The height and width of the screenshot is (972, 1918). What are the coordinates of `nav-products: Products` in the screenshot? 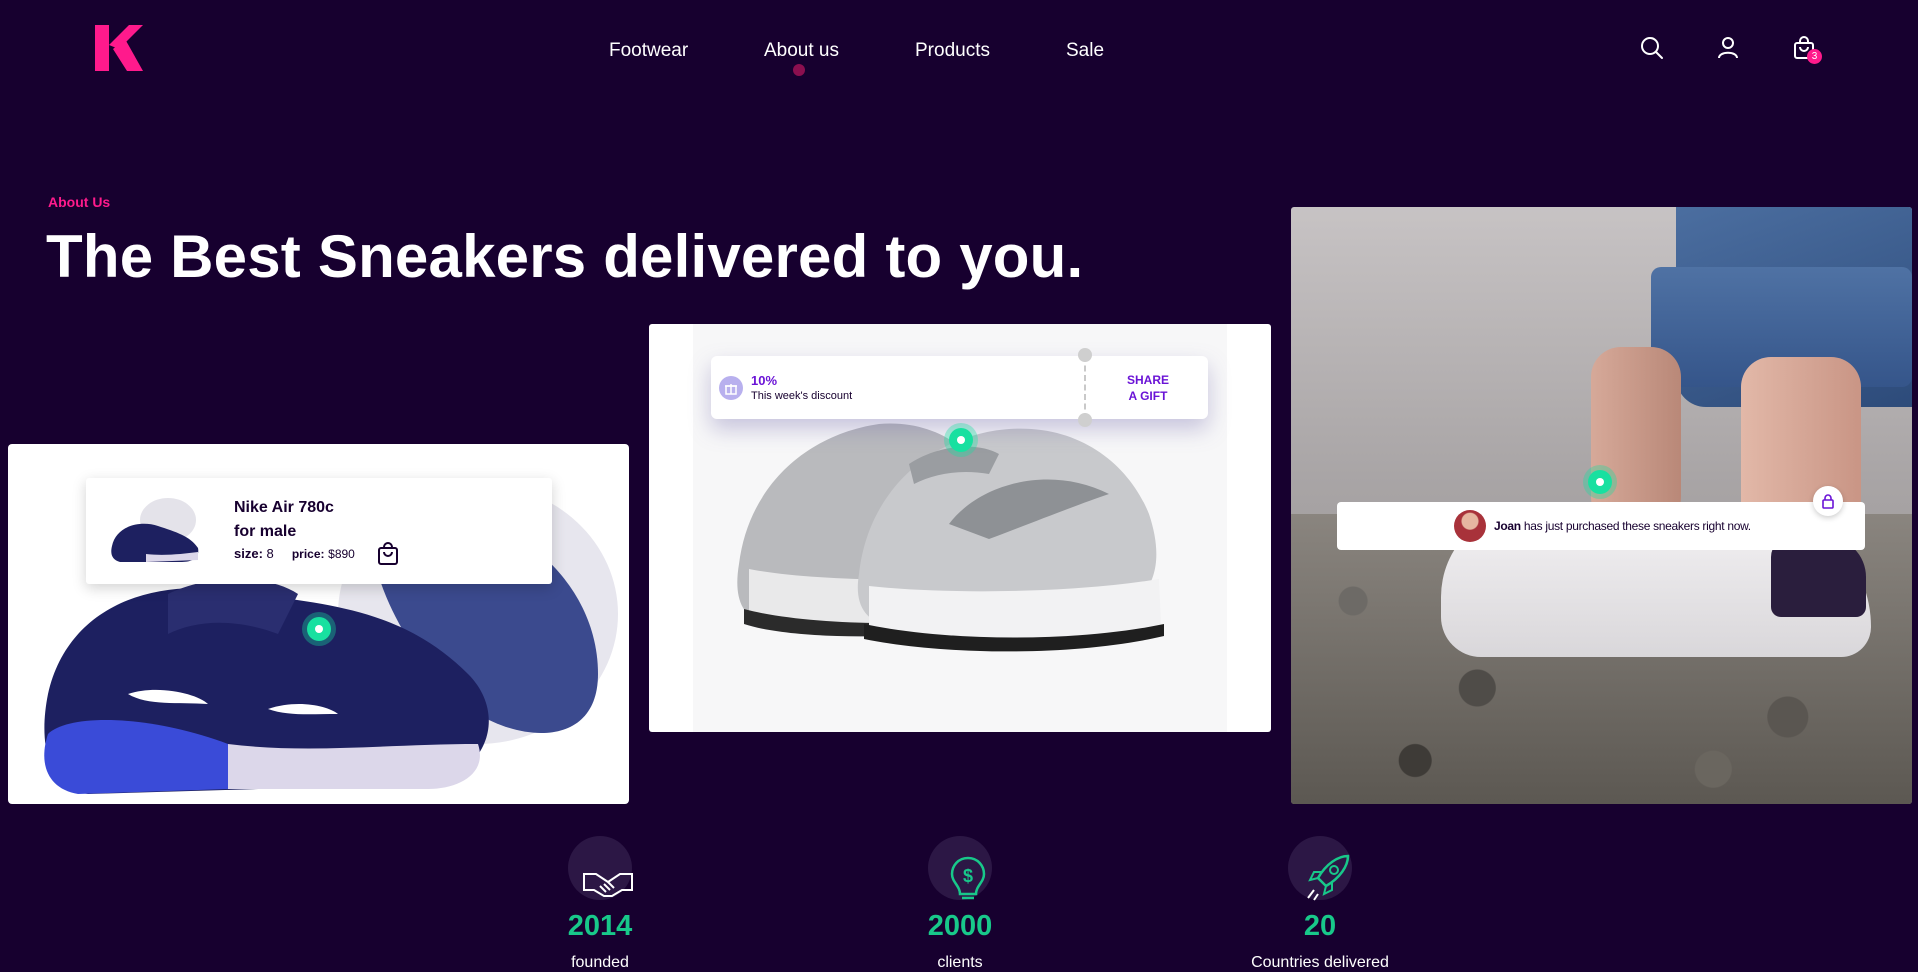 It's located at (952, 51).